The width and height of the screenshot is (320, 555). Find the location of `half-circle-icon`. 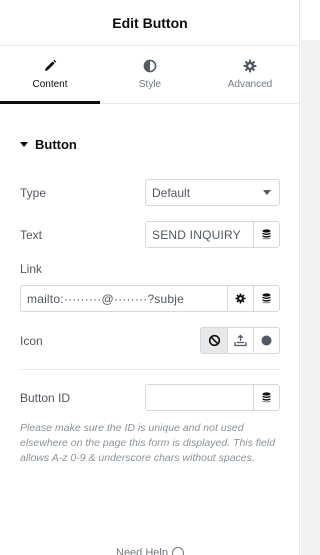

half-circle-icon is located at coordinates (150, 66).